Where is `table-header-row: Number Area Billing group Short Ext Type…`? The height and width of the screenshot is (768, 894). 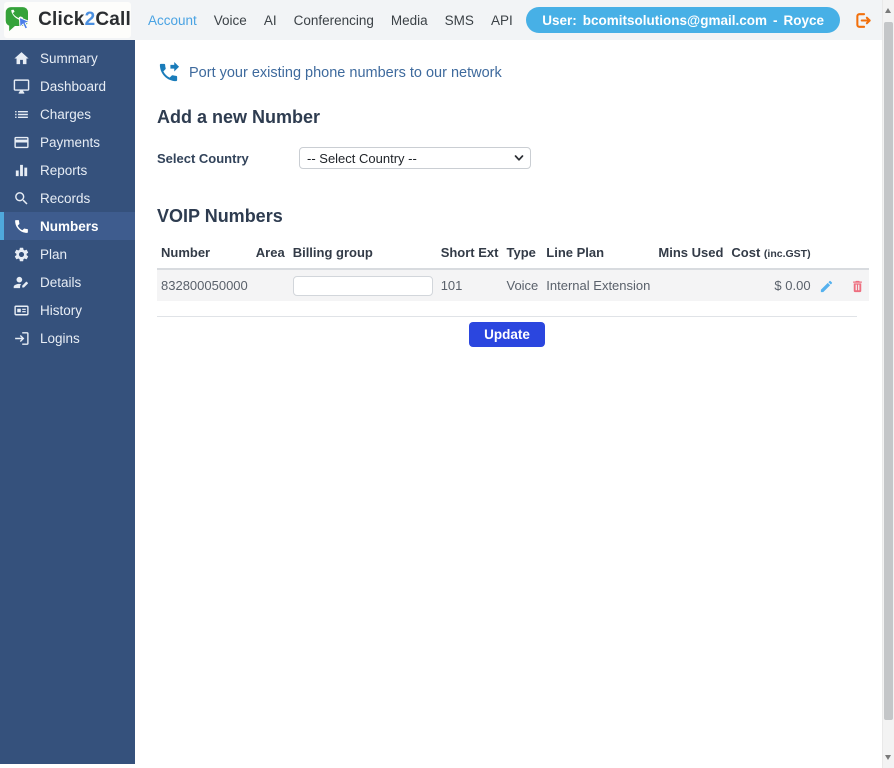 table-header-row: Number Area Billing group Short Ext Type… is located at coordinates (513, 254).